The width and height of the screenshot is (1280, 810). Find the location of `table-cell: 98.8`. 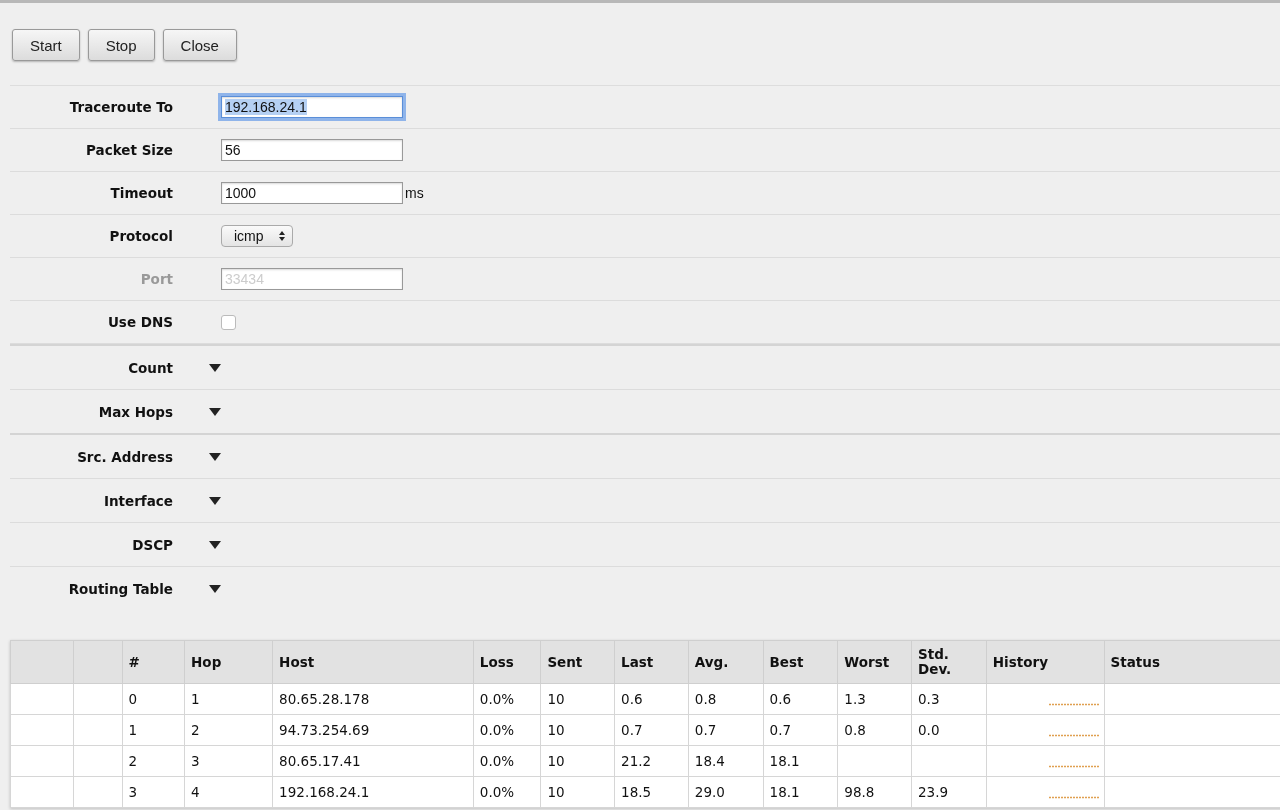

table-cell: 98.8 is located at coordinates (874, 792).